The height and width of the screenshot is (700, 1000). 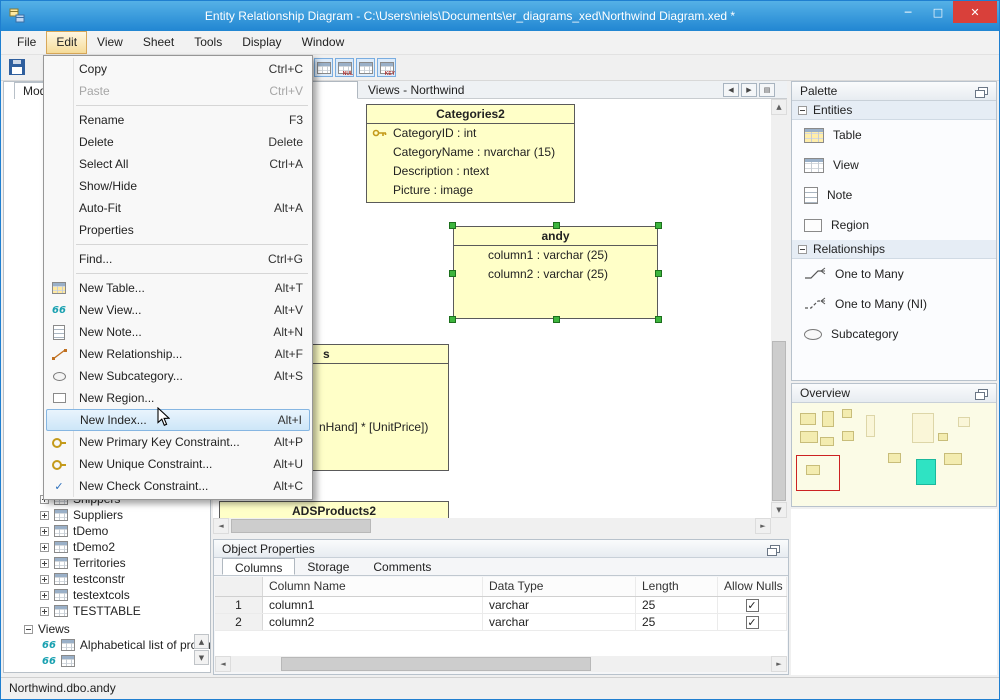 I want to click on tree-item-testconstr: testconstr, so click(x=64, y=579).